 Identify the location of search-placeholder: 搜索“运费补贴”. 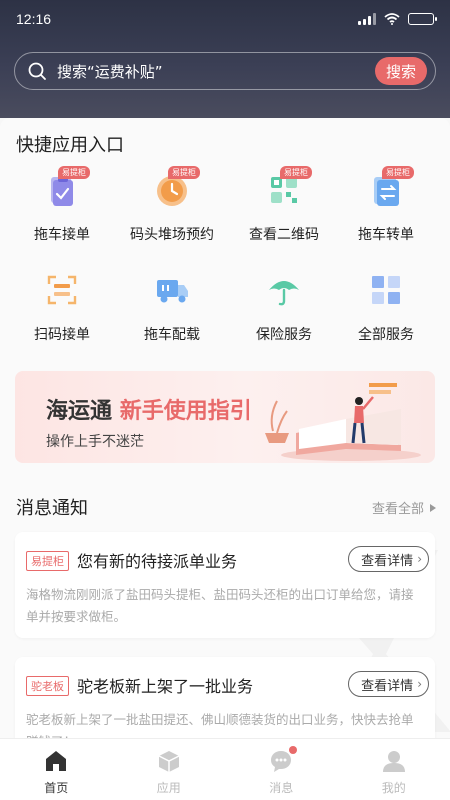
(216, 71).